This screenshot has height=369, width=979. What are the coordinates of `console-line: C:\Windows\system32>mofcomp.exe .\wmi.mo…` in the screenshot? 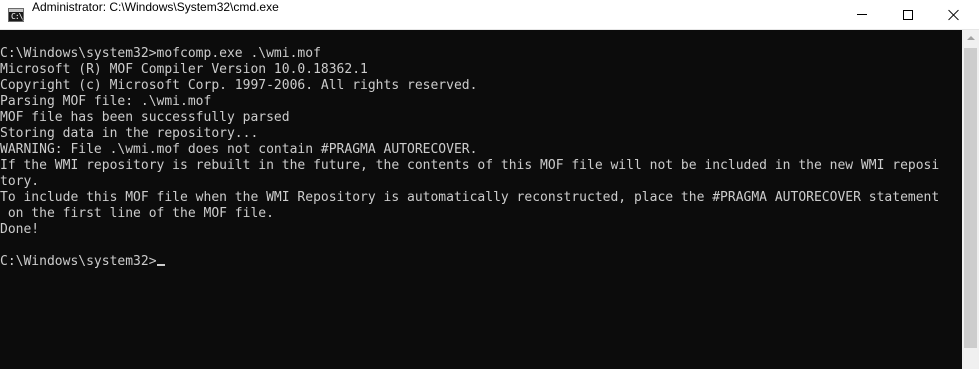 It's located at (160, 53).